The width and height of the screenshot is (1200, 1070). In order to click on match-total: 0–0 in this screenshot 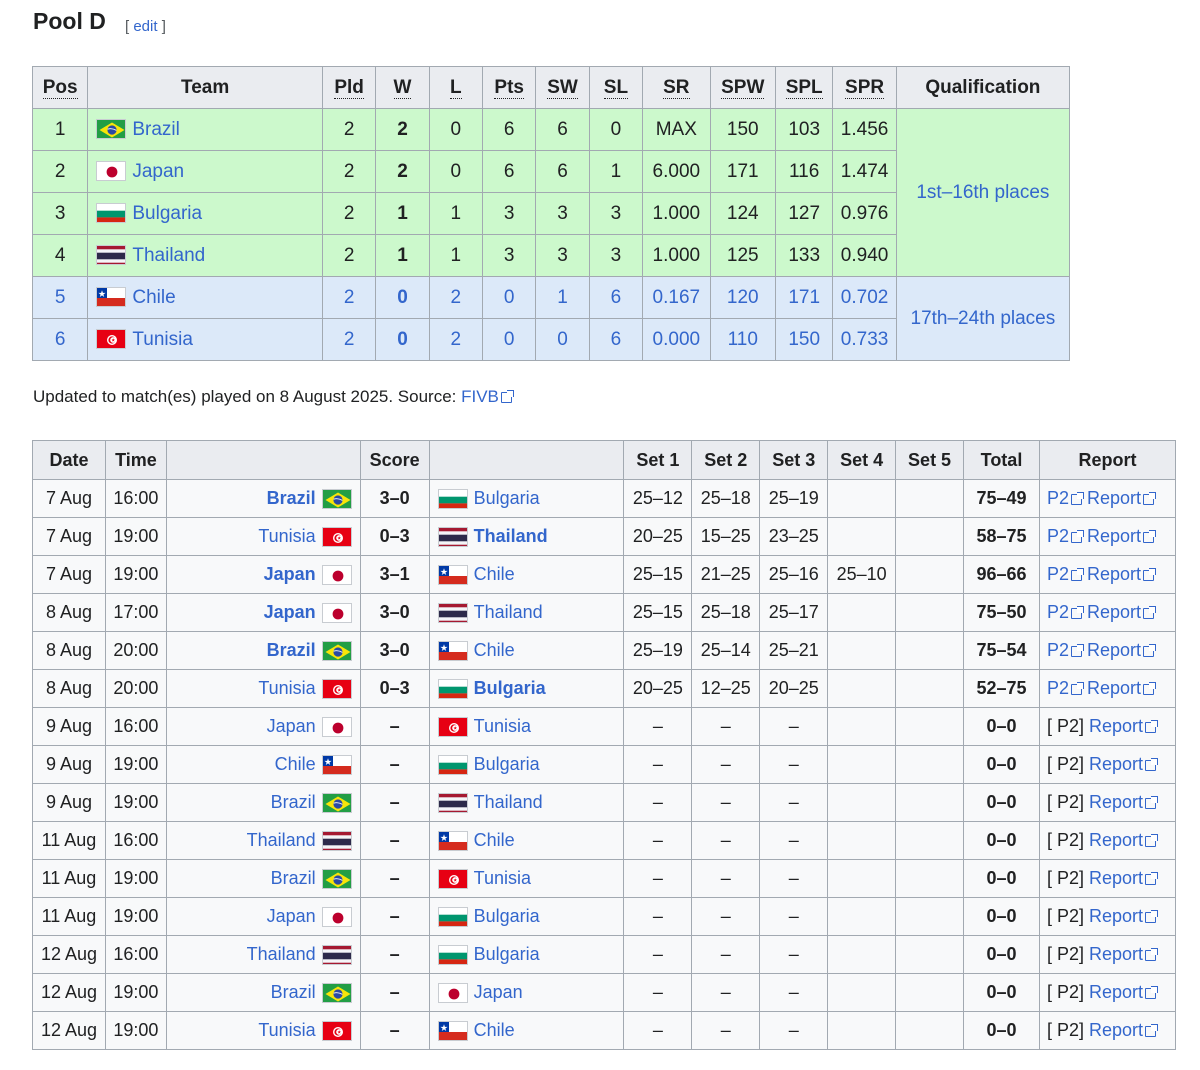, I will do `click(1001, 764)`.